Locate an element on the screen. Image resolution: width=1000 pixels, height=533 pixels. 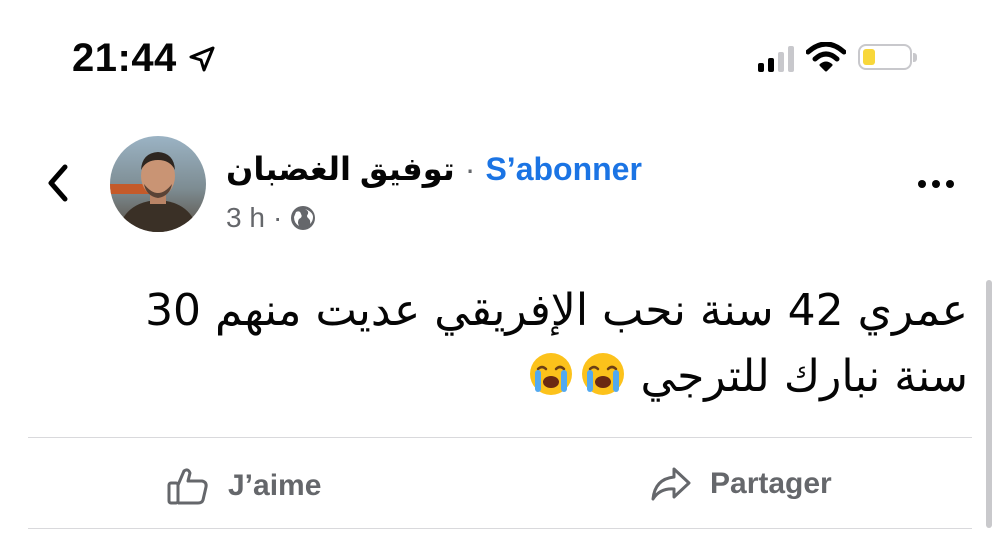
author-name: توفيق الغضبان is located at coordinates (340, 169).